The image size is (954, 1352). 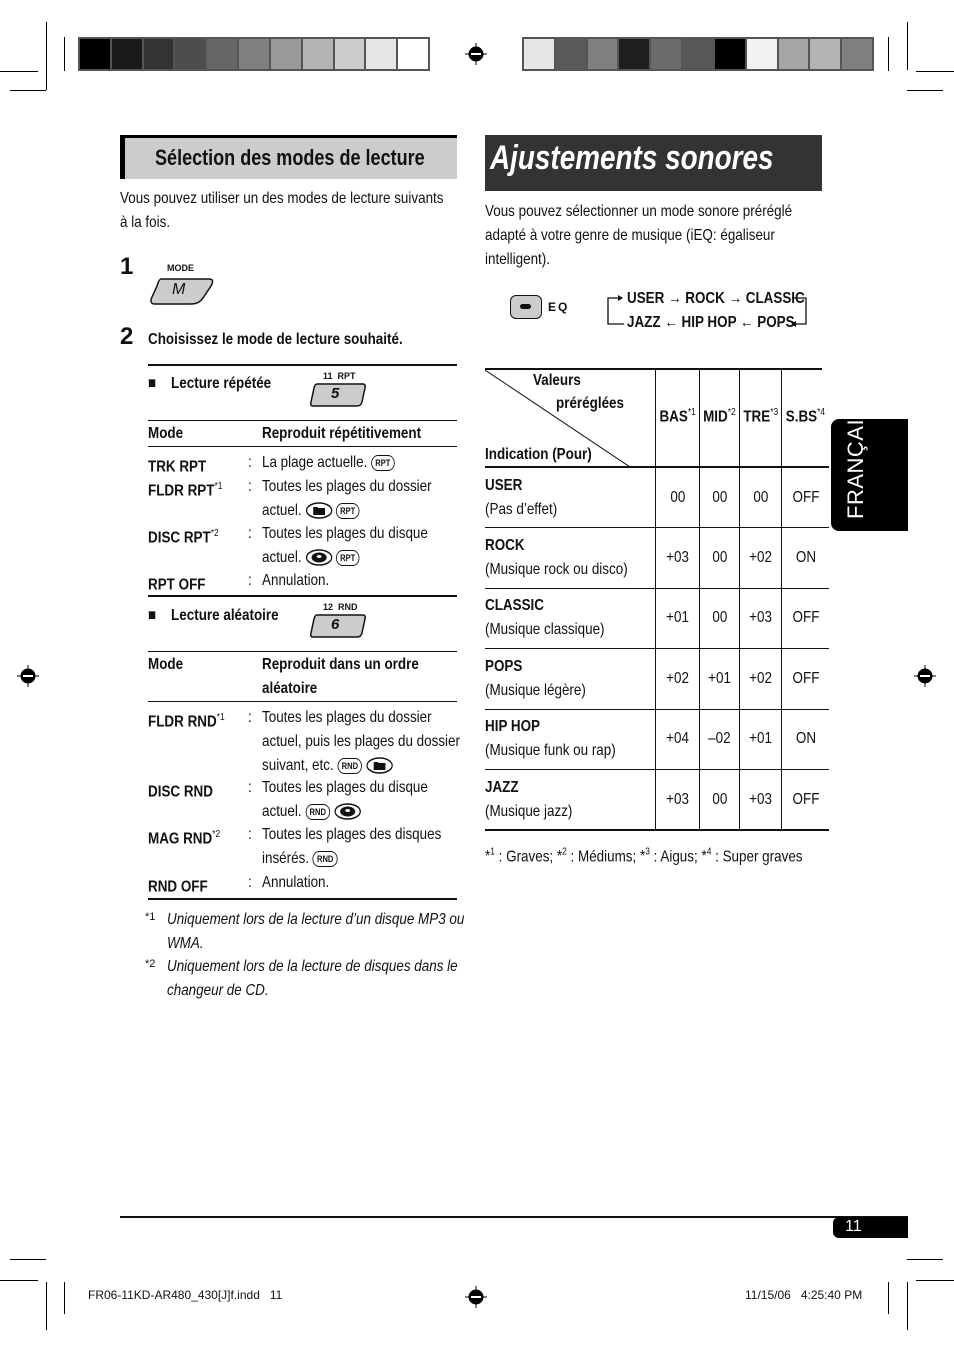 I want to click on language-label: FRANÇAIS, so click(x=855, y=461).